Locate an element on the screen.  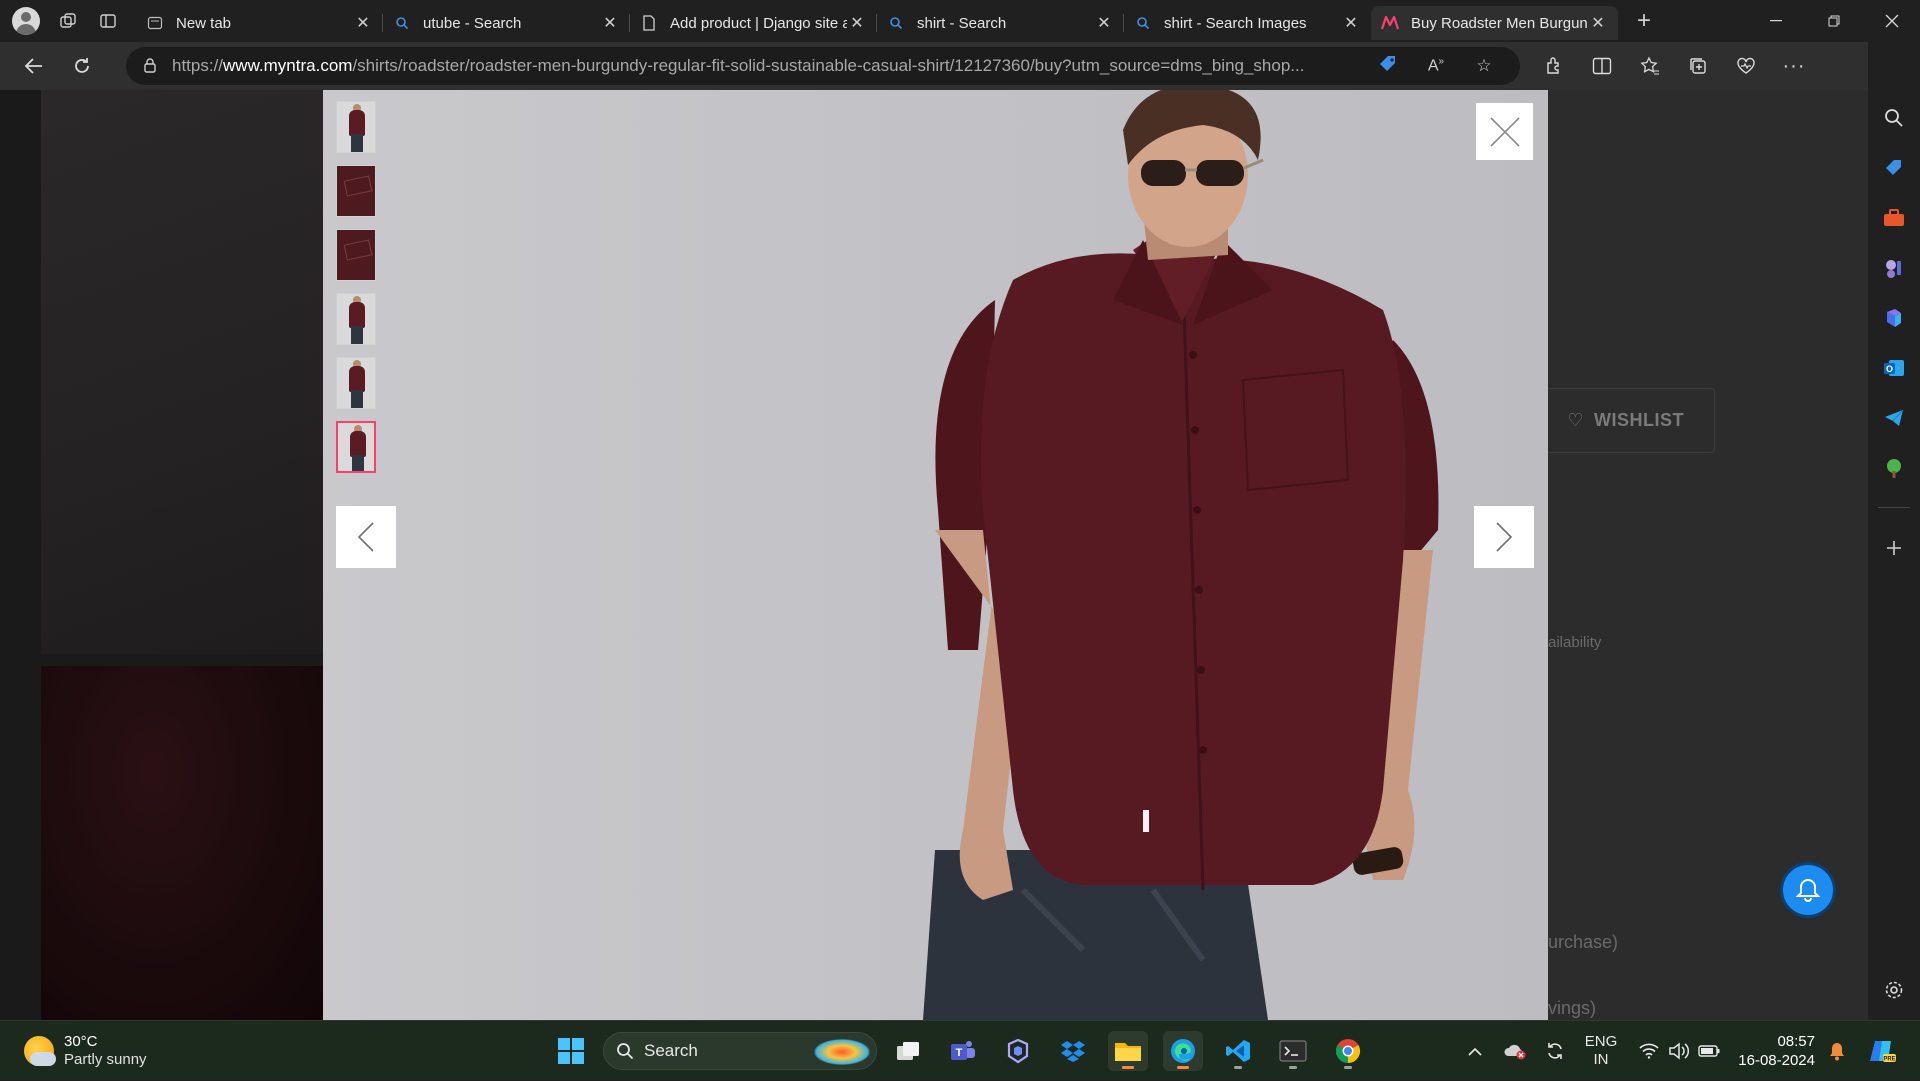
favorites-icon is located at coordinates (1650, 66).